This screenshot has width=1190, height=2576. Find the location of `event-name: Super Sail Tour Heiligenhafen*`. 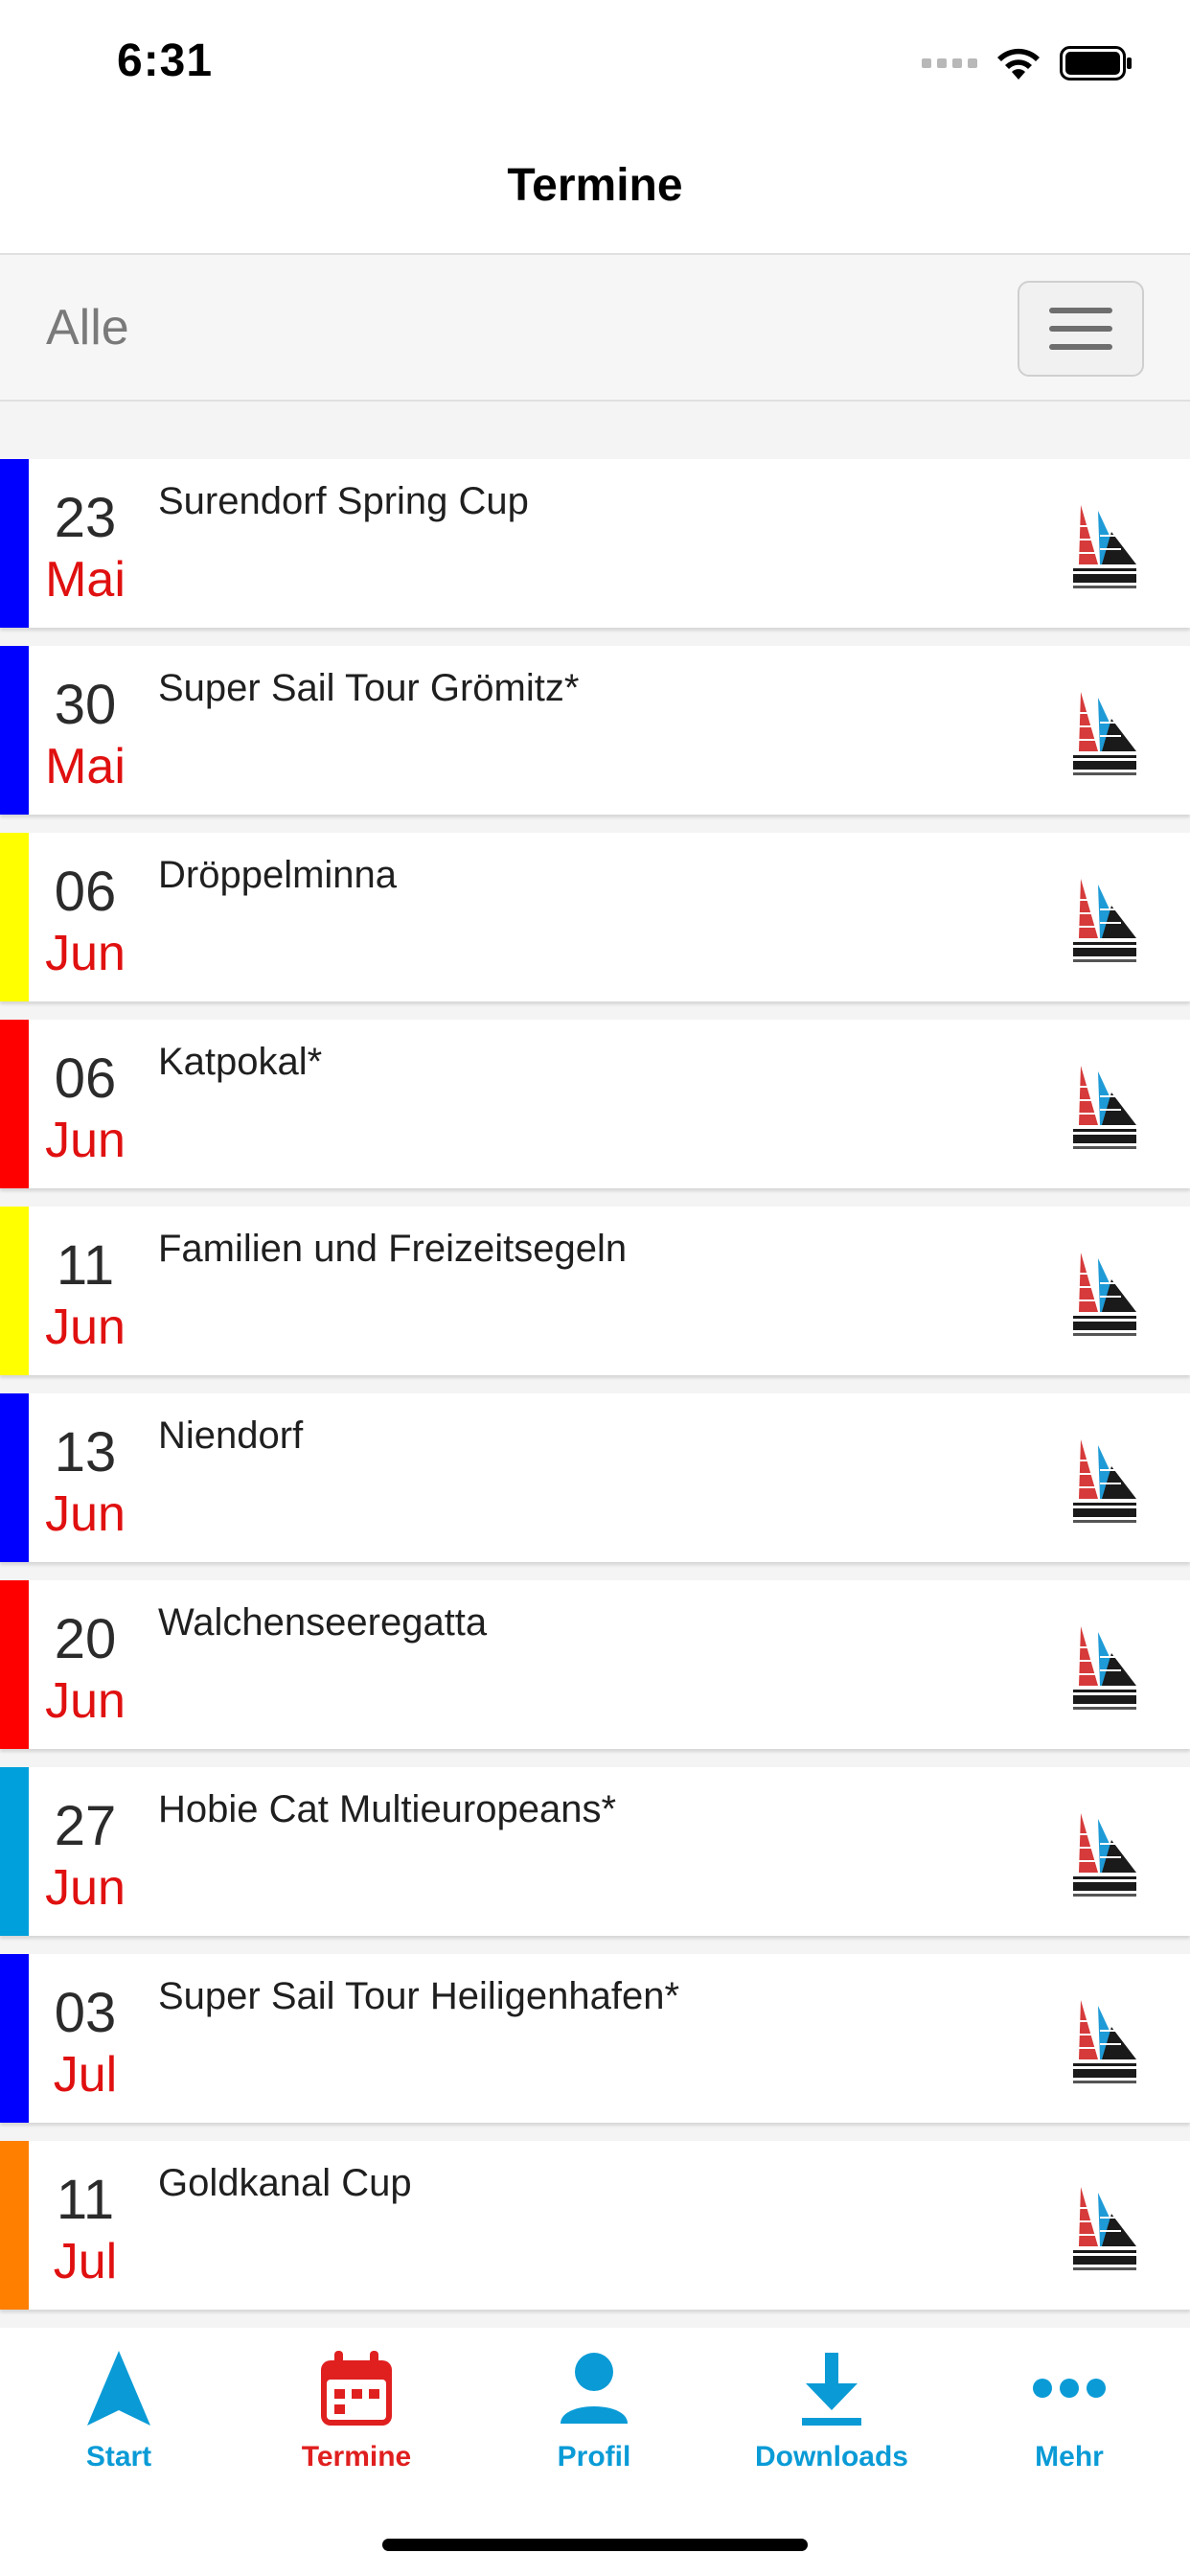

event-name: Super Sail Tour Heiligenhafen* is located at coordinates (419, 1996).